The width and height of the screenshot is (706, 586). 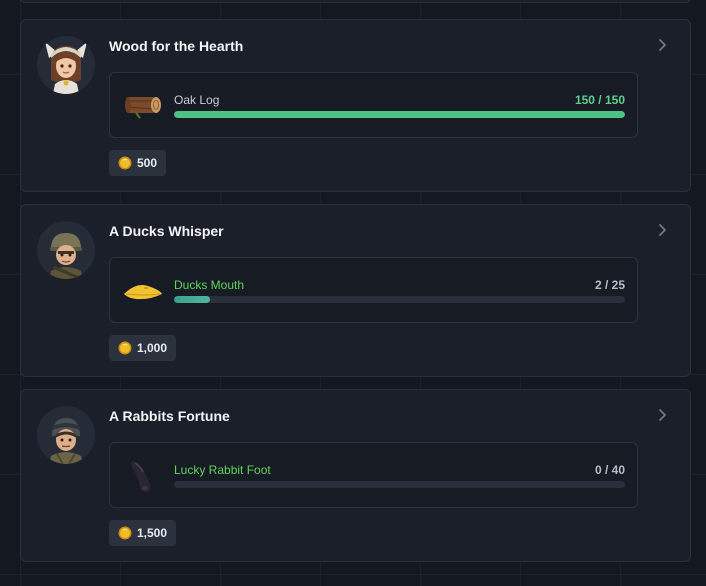 I want to click on reward-badge: 500, so click(x=138, y=163).